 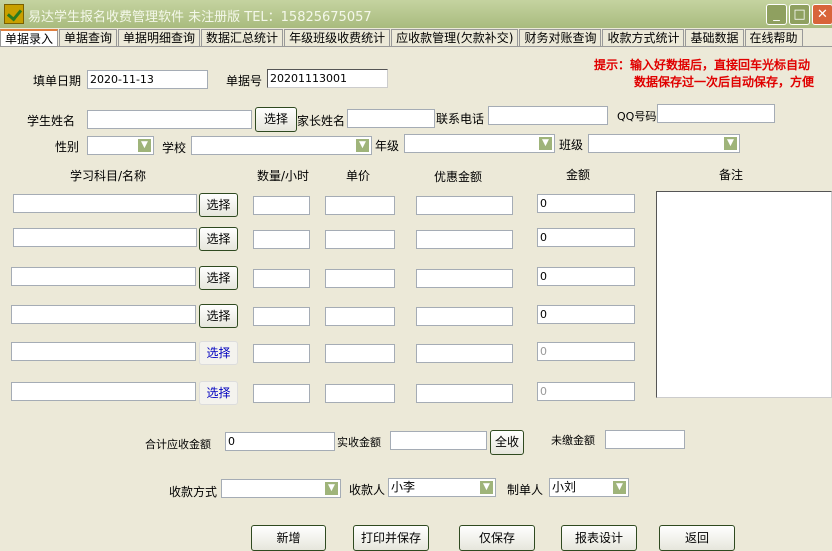 What do you see at coordinates (108, 176) in the screenshot?
I see `col-subject: 学习科目/名称` at bounding box center [108, 176].